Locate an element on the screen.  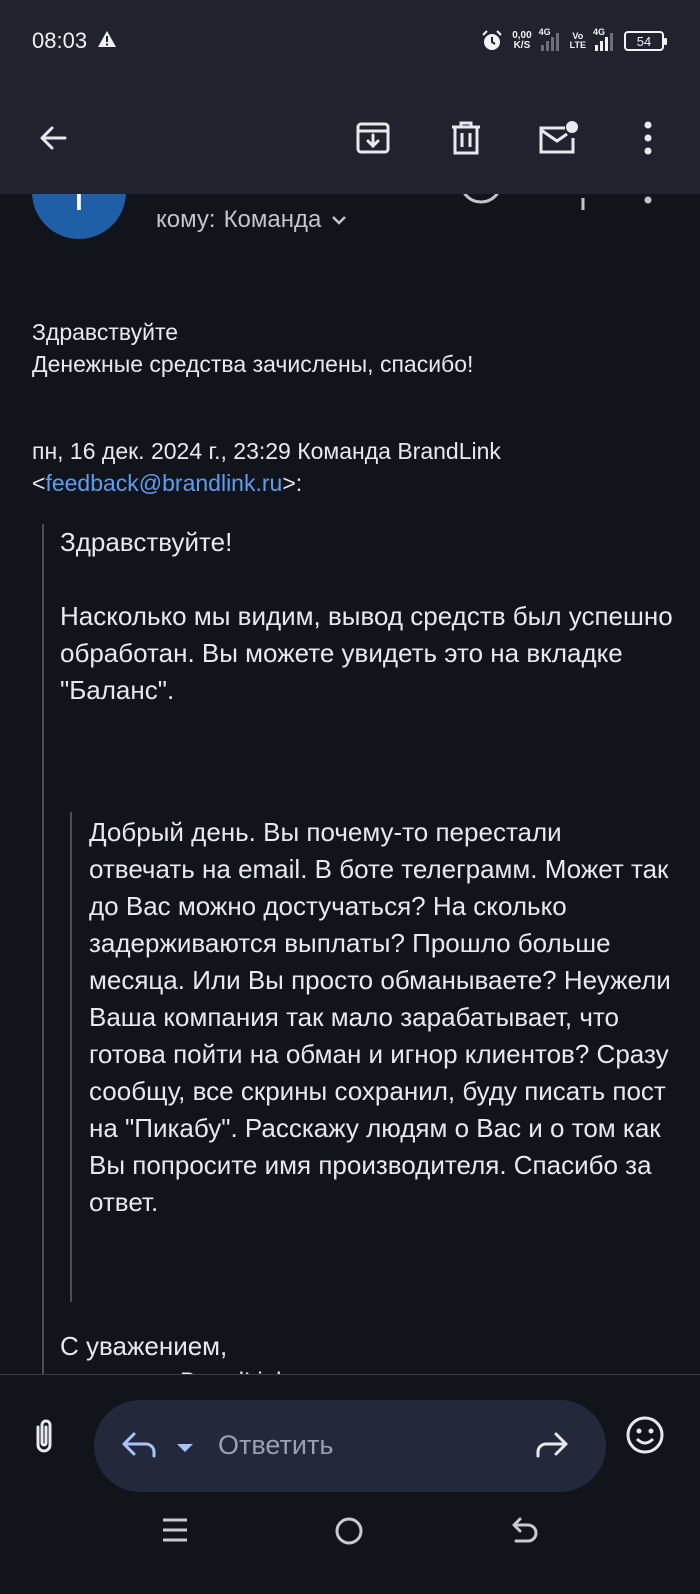
volte-icon: Vo LTE is located at coordinates (577, 40).